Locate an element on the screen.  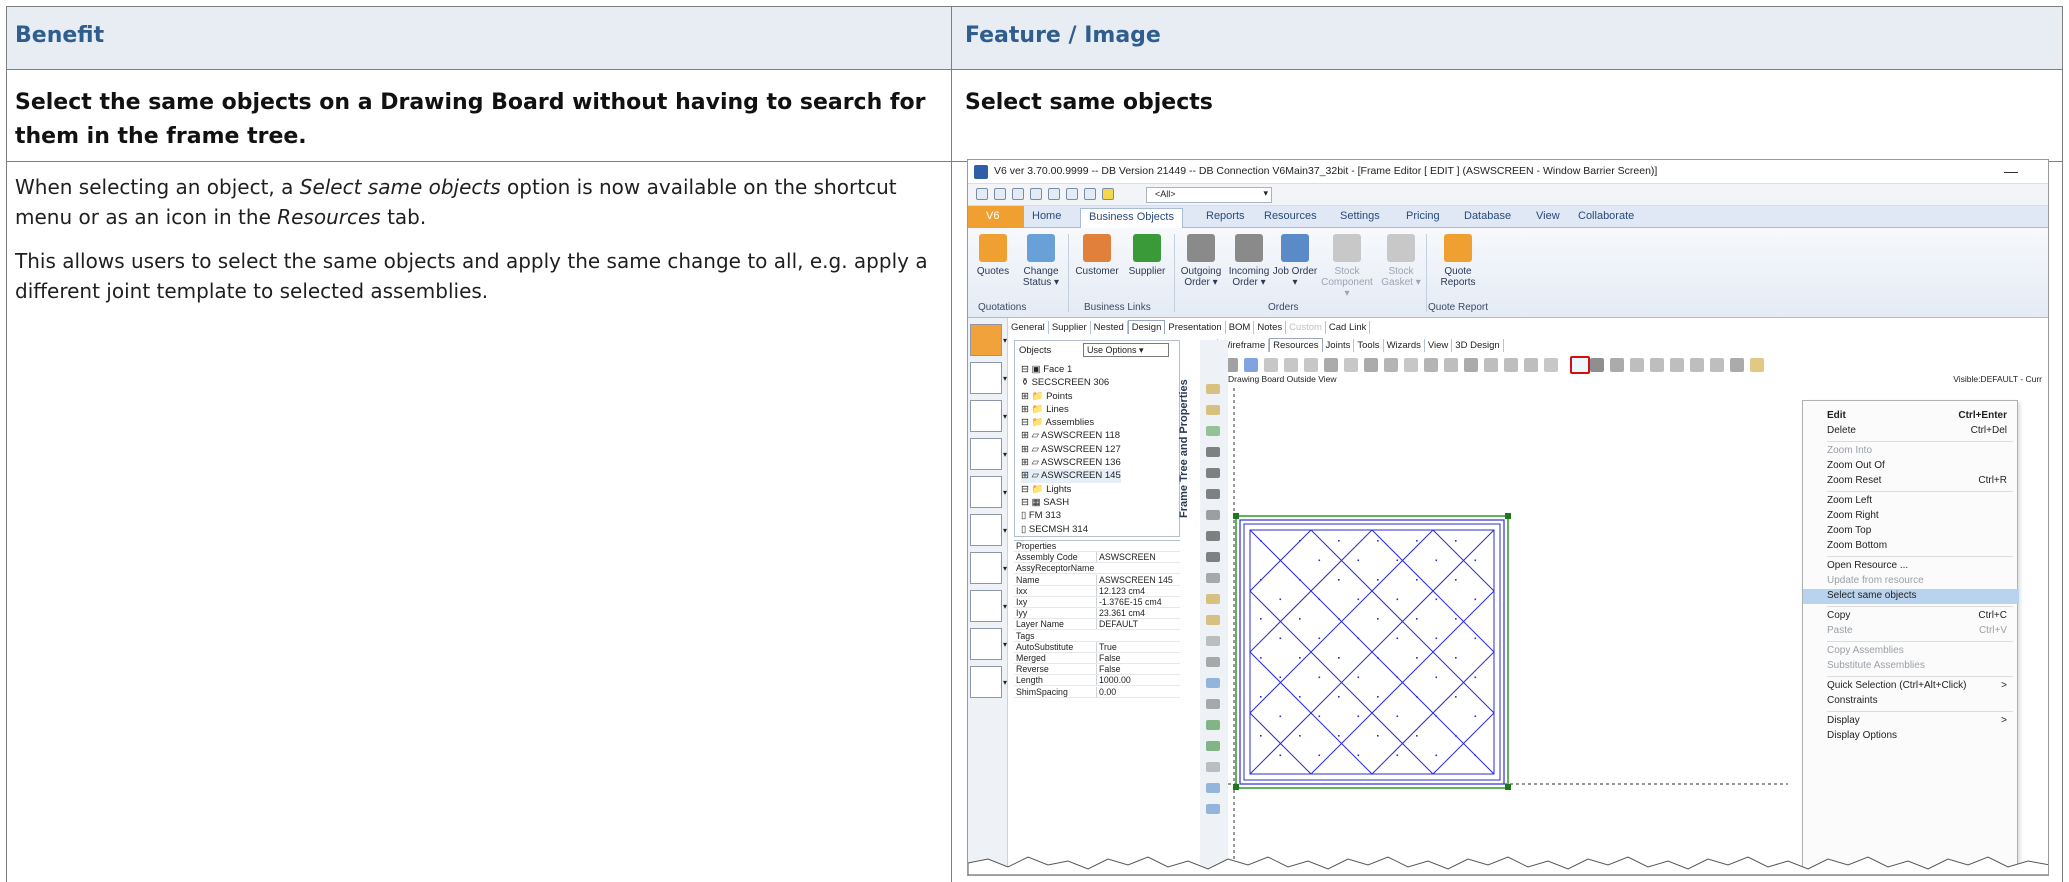
minimize-button: — is located at coordinates (2011, 171).